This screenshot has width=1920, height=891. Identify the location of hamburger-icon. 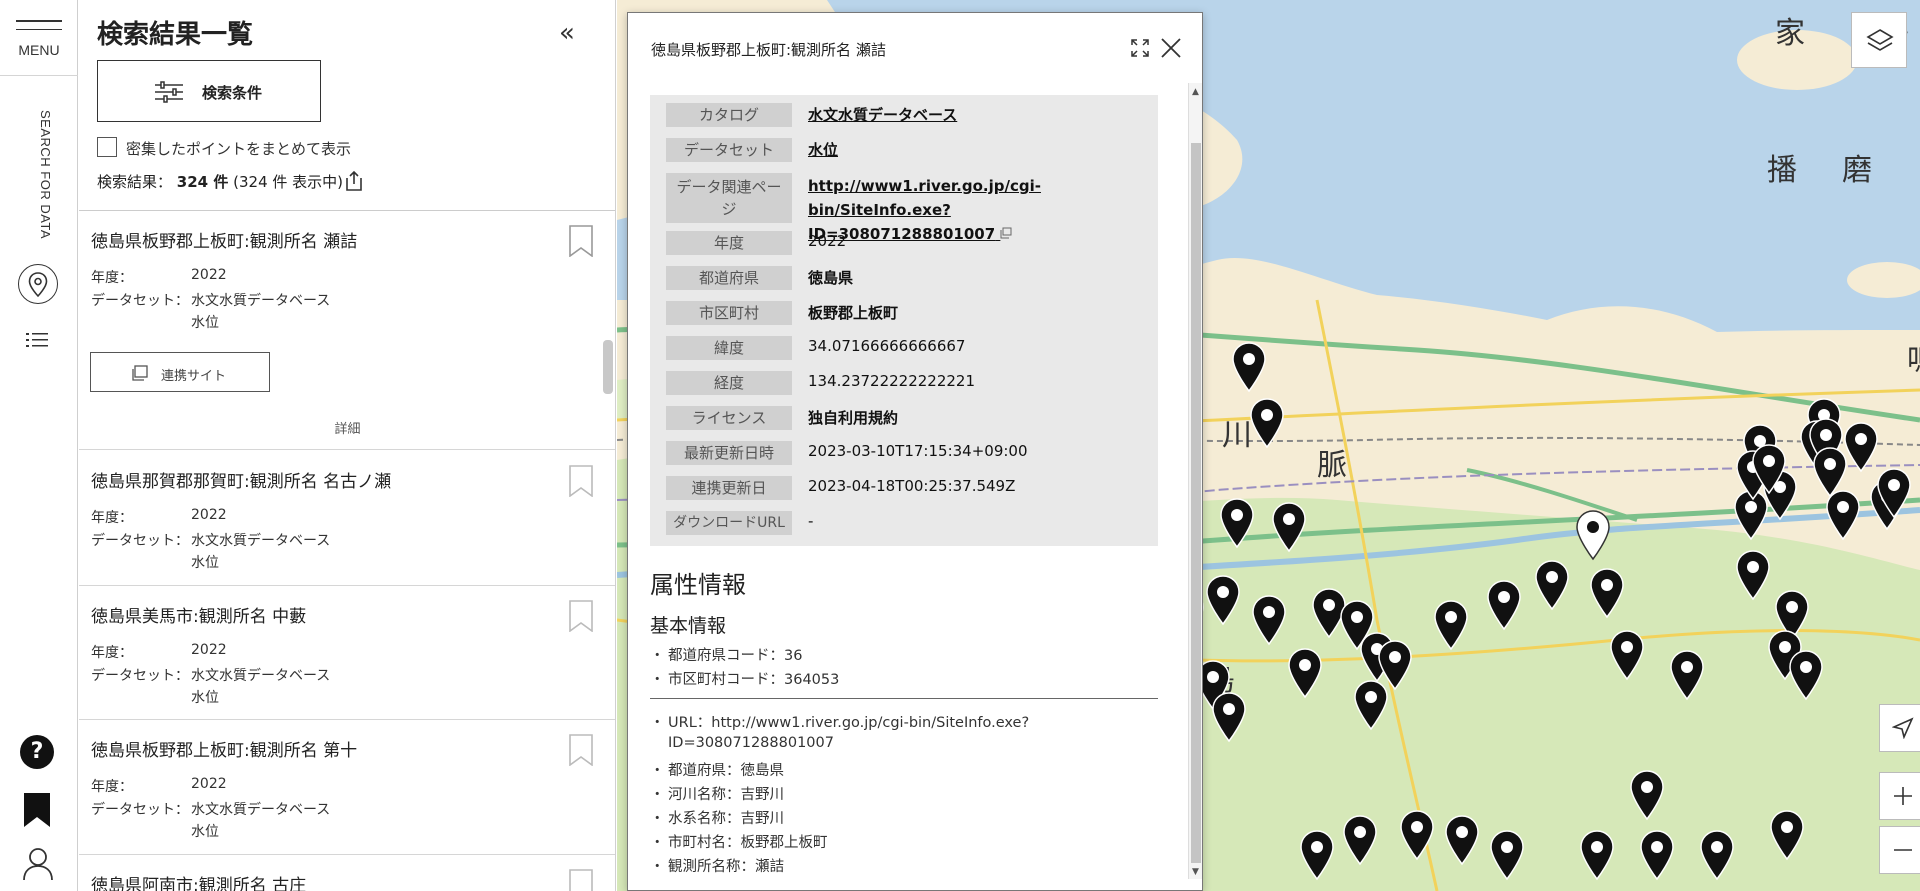
(39, 28).